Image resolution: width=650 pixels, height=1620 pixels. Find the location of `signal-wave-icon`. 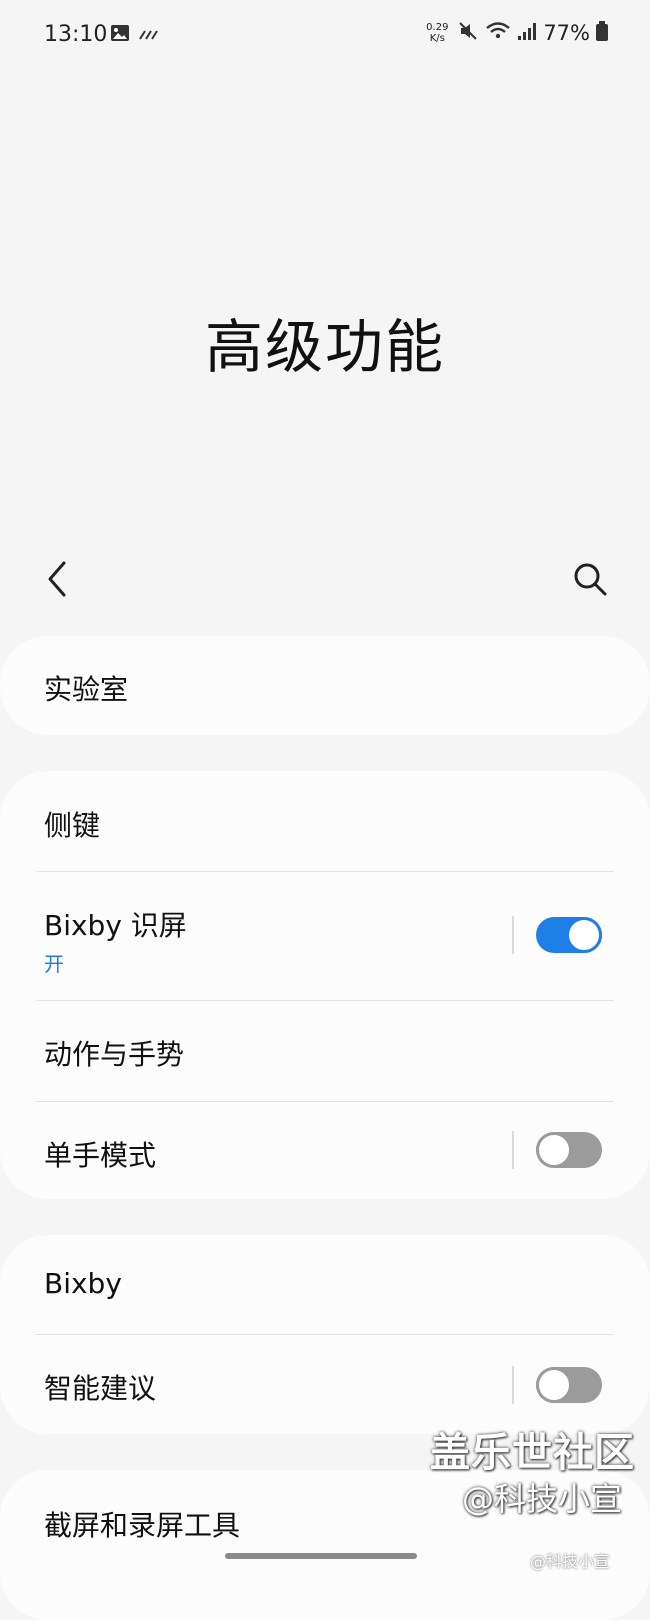

signal-wave-icon is located at coordinates (149, 35).